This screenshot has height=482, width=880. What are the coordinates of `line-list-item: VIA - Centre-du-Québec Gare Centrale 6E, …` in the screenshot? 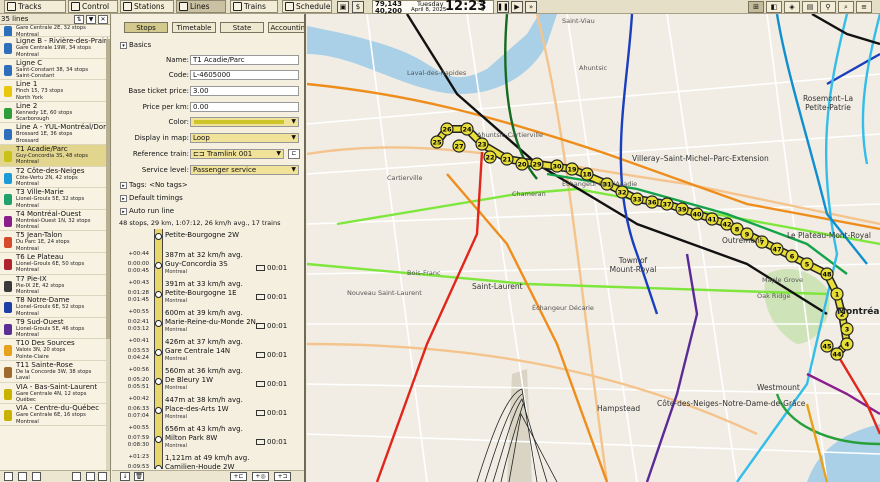 It's located at (55, 415).